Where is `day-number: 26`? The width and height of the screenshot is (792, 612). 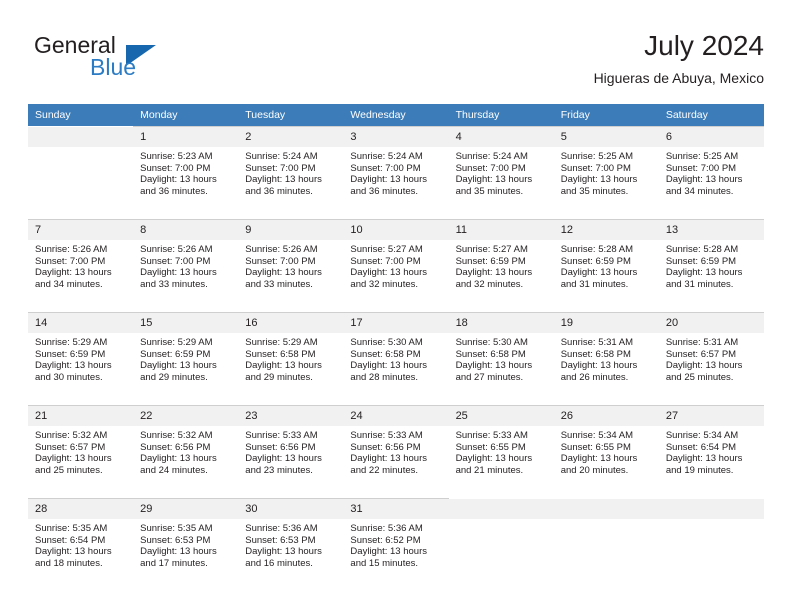 day-number: 26 is located at coordinates (606, 416).